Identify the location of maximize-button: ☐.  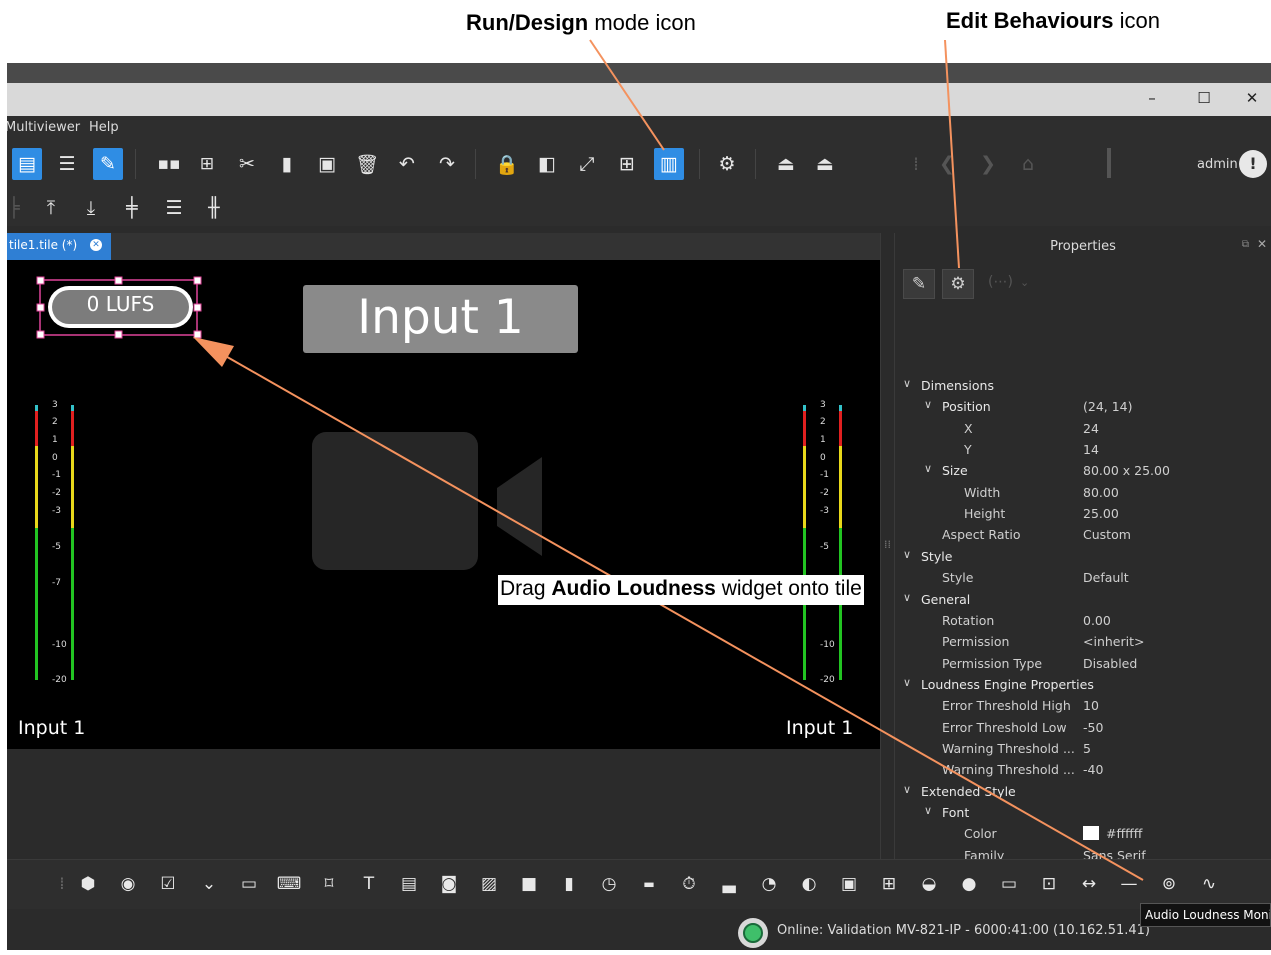
(1204, 99).